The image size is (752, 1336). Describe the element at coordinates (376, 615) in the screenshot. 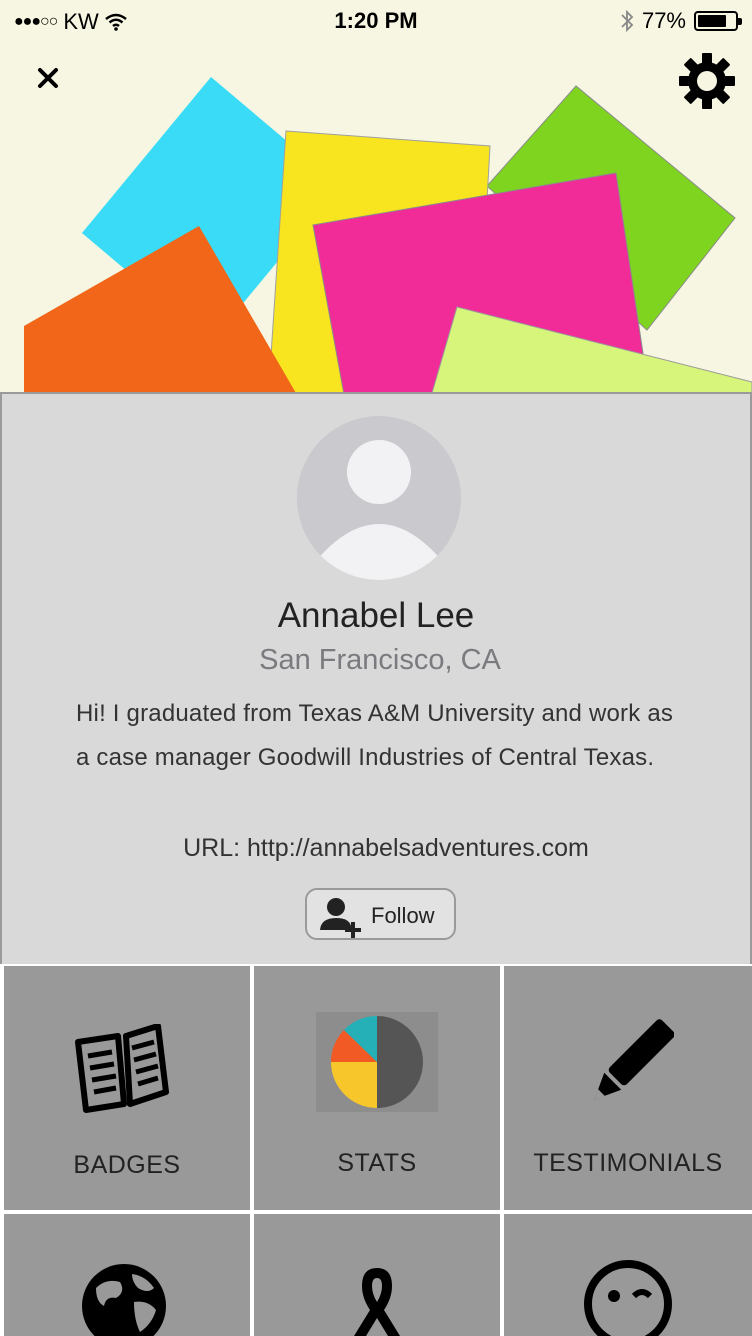

I see `profile-name: Annabel Lee` at that location.